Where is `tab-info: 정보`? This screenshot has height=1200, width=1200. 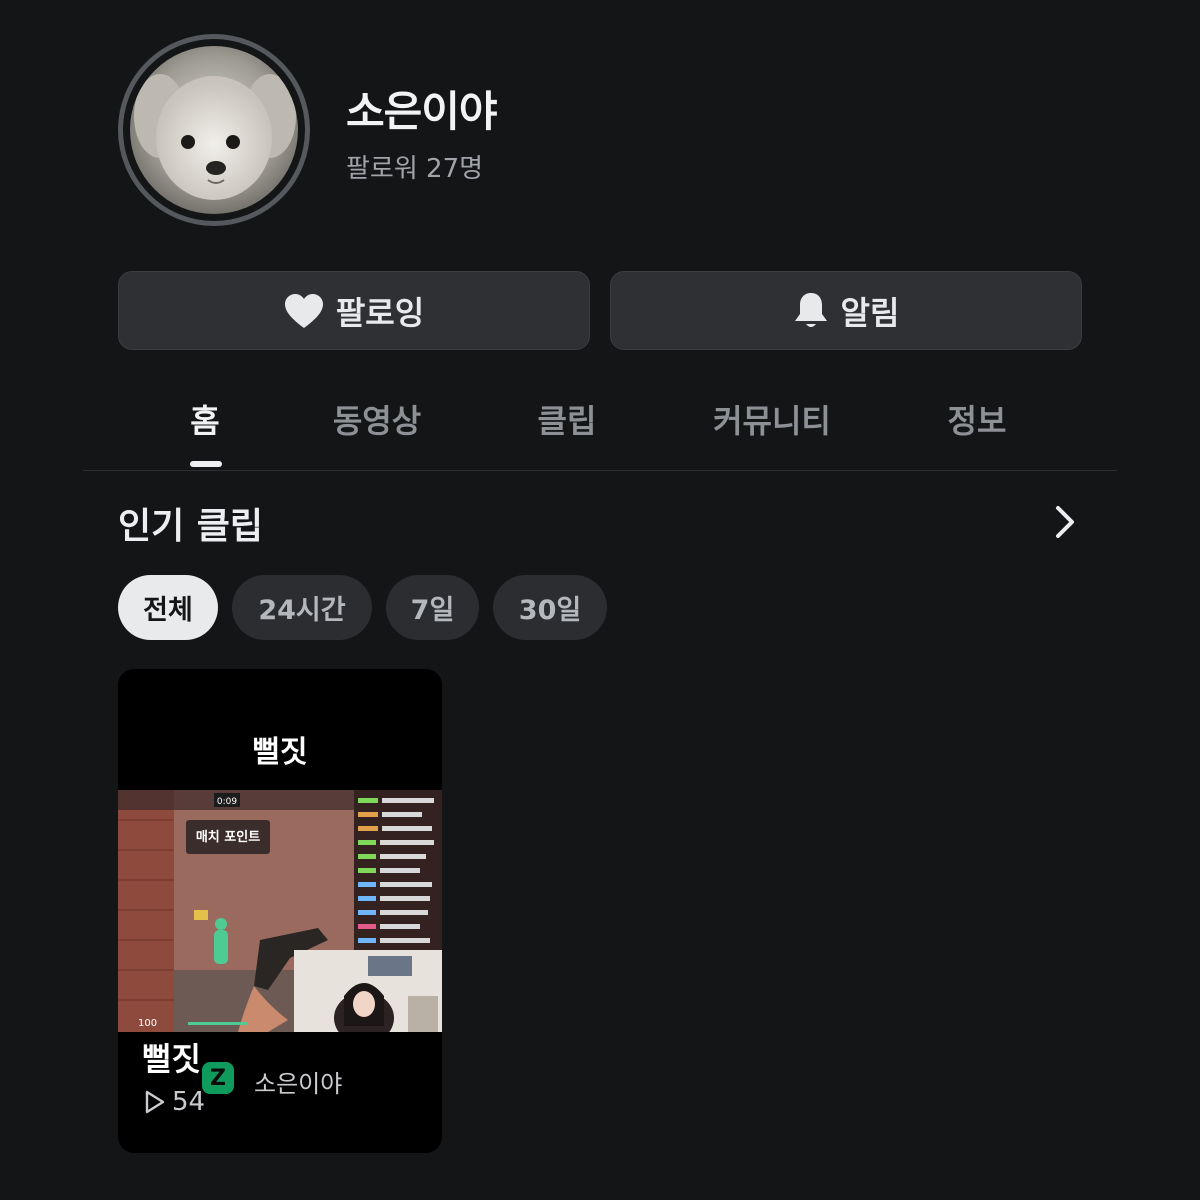 tab-info: 정보 is located at coordinates (977, 419).